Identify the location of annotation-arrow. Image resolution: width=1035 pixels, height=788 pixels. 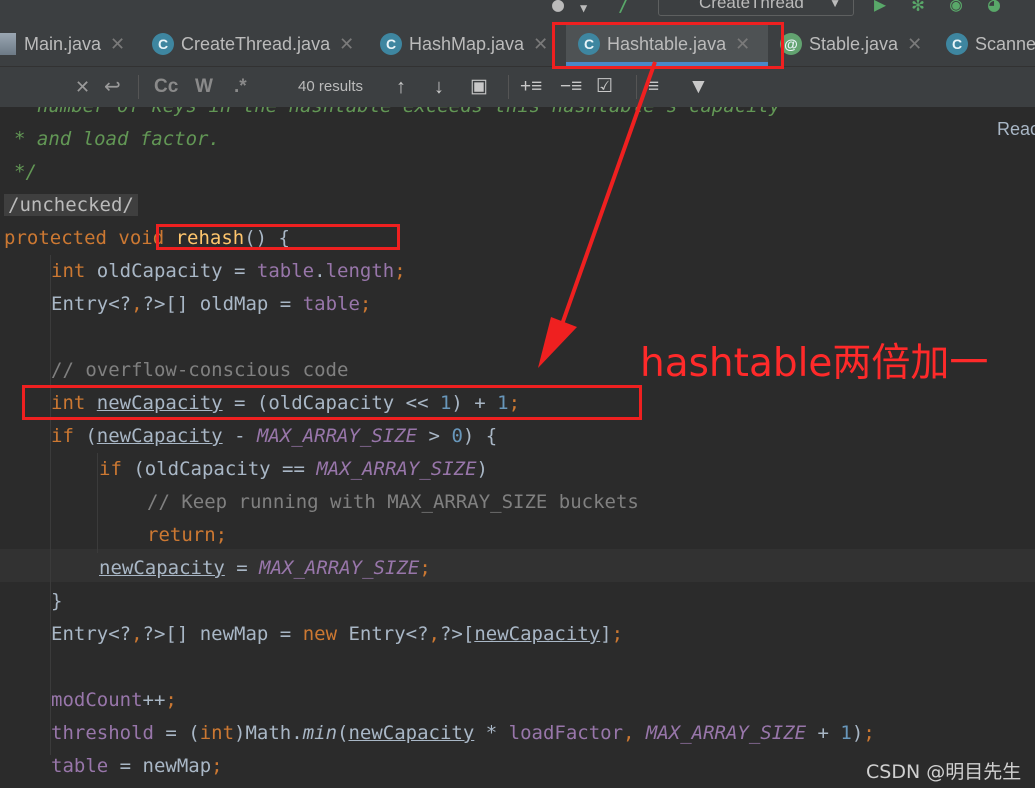
(597, 214).